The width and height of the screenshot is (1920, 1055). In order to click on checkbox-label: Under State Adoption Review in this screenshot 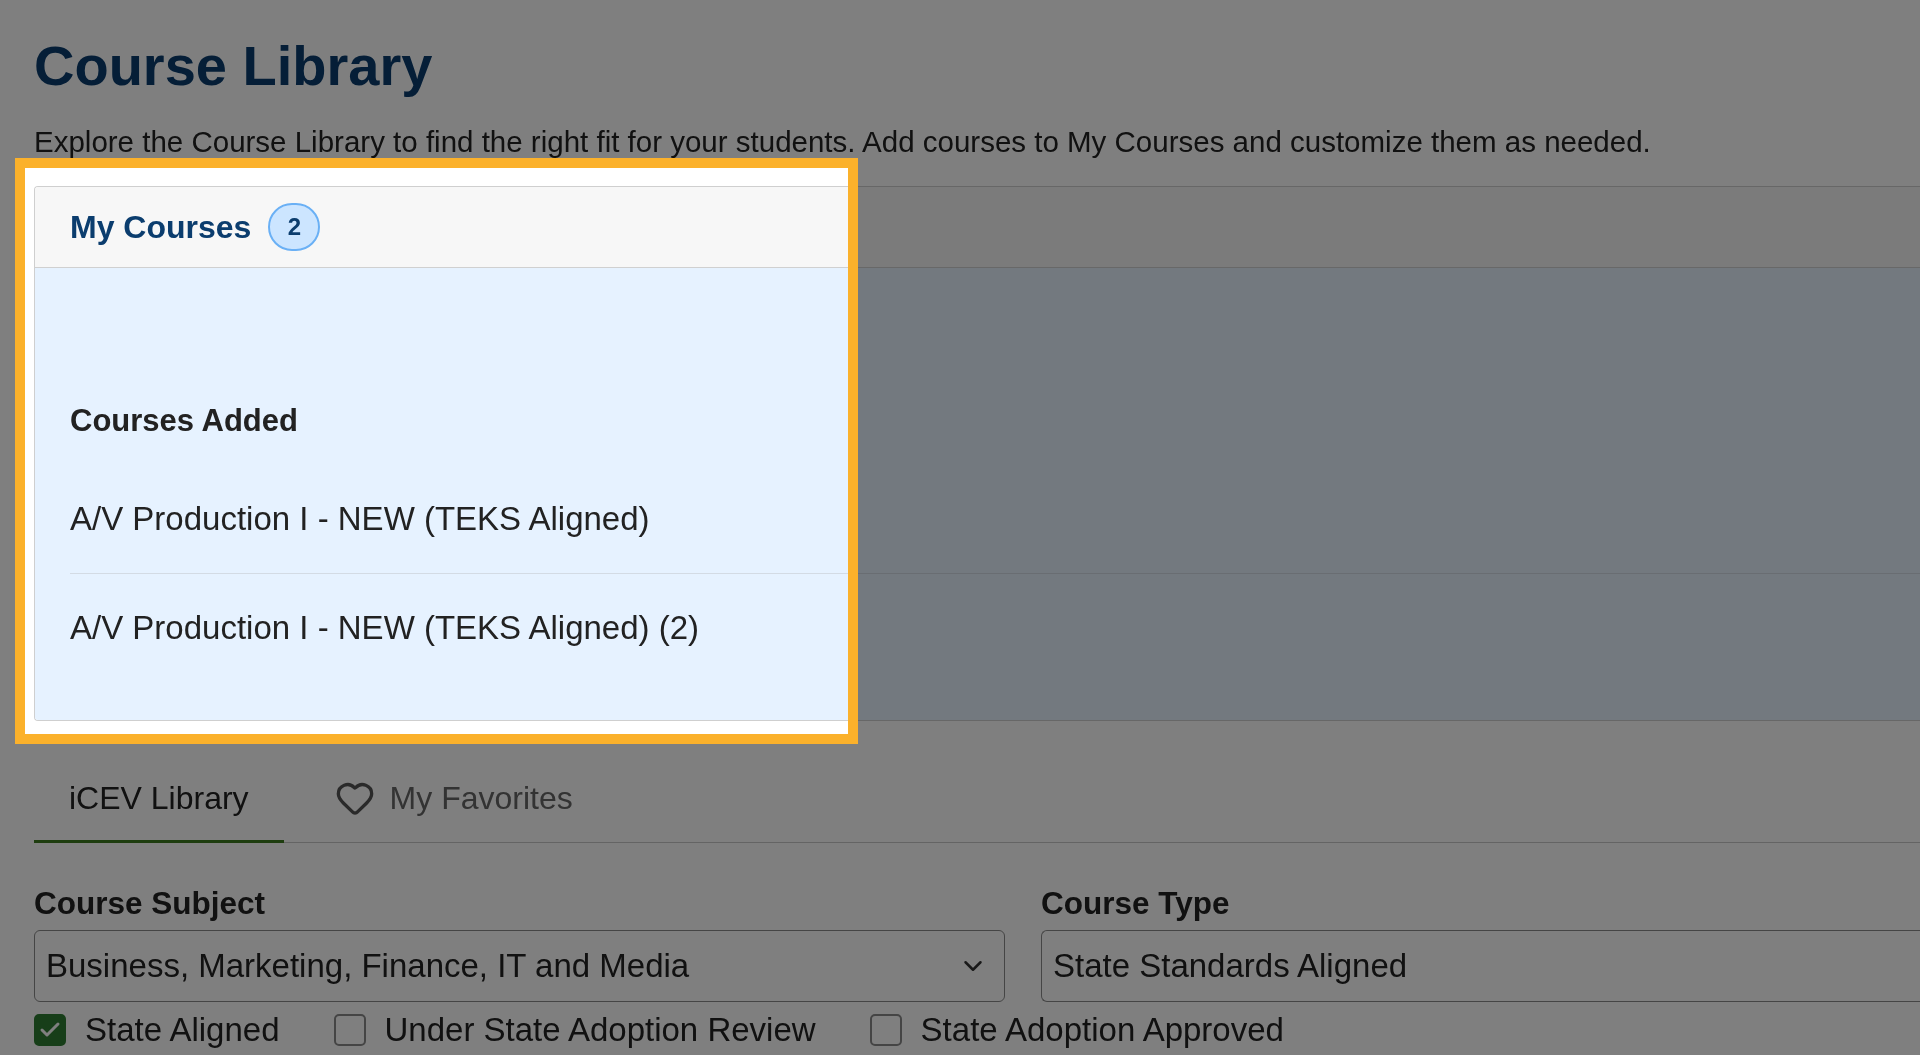, I will do `click(600, 1030)`.